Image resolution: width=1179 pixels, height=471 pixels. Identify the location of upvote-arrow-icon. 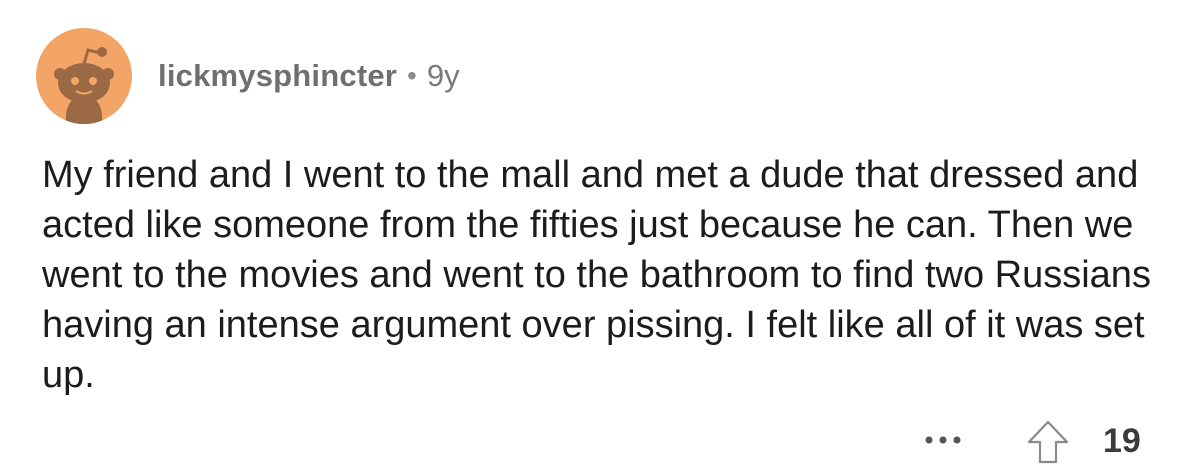
(1048, 442).